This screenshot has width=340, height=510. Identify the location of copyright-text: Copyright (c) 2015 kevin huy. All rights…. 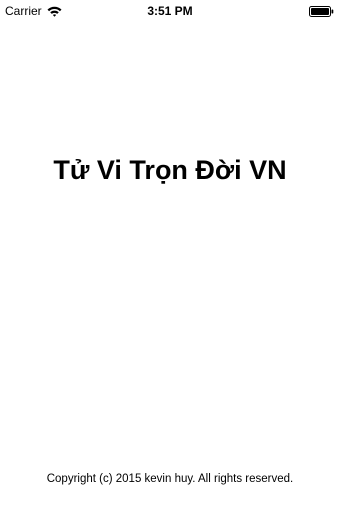
(170, 479).